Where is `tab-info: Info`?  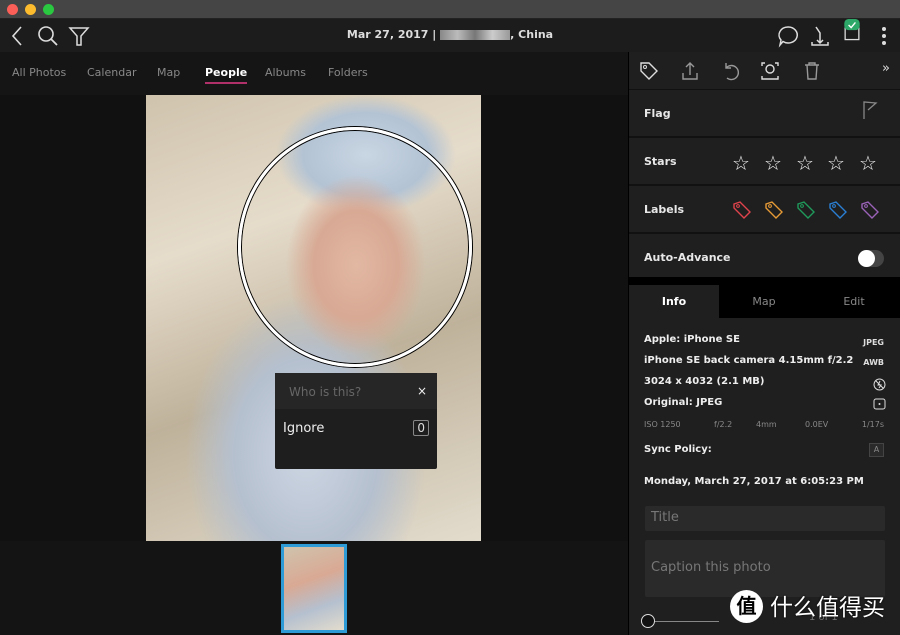 tab-info: Info is located at coordinates (674, 301).